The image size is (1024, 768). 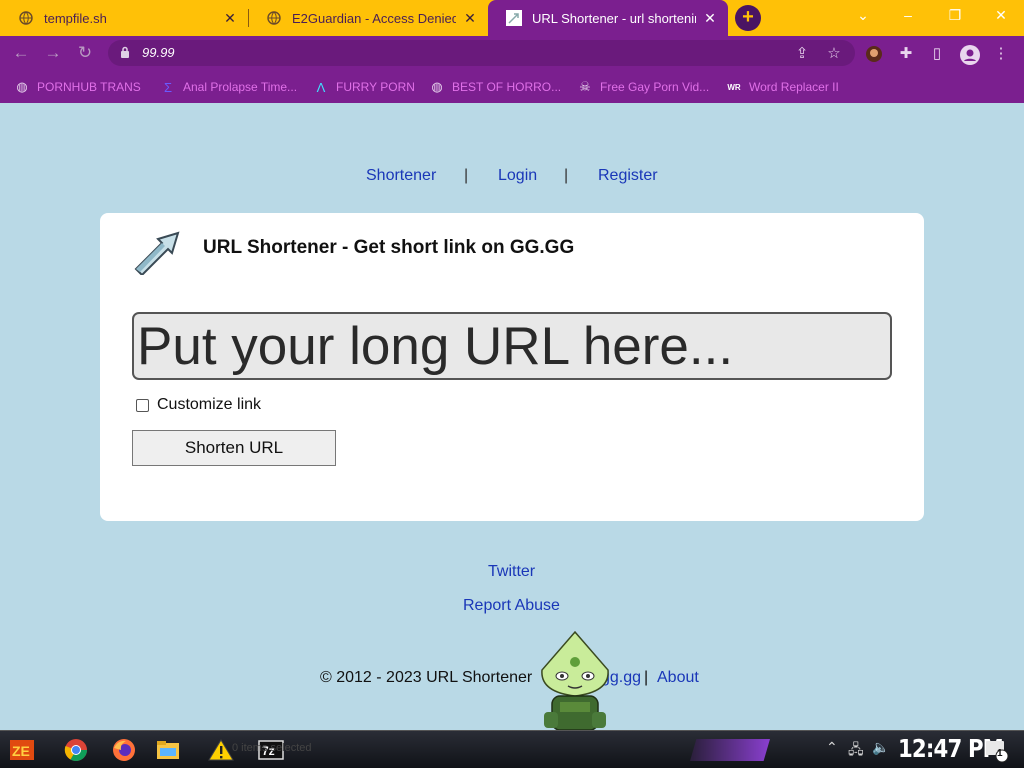 What do you see at coordinates (124, 18) in the screenshot?
I see `tab-tempfile: tempfile.sh ✕` at bounding box center [124, 18].